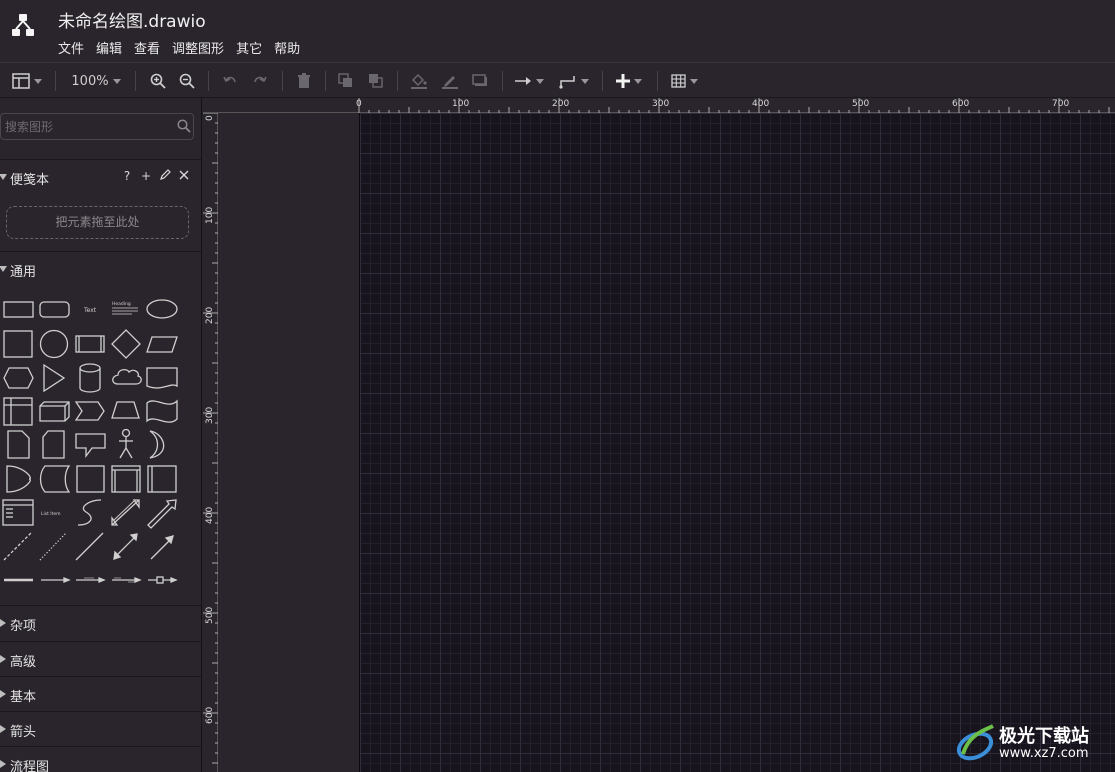  Describe the element at coordinates (18, 378) in the screenshot. I see `hexagon-shape` at that location.